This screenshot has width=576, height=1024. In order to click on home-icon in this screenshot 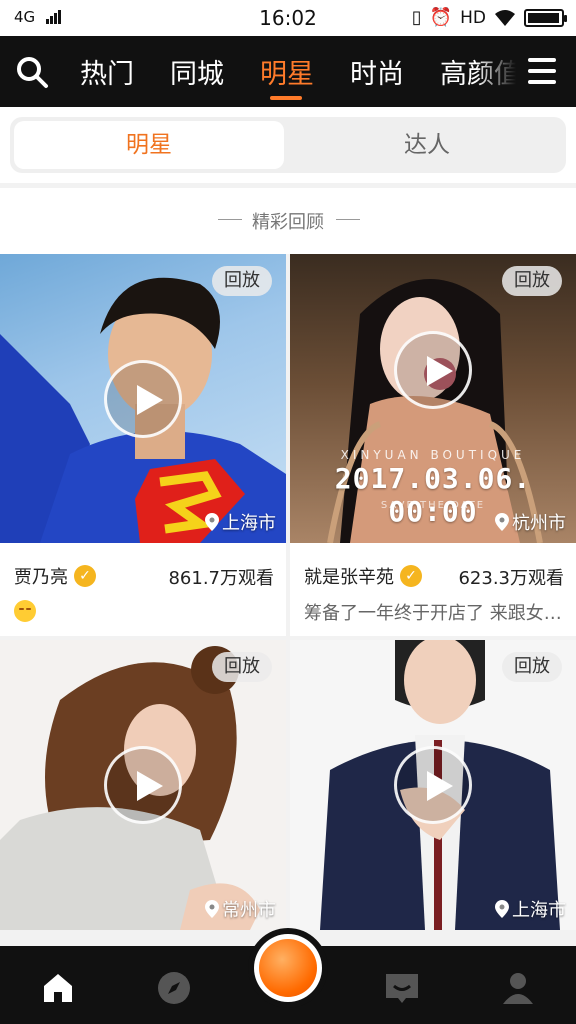, I will do `click(58, 988)`.